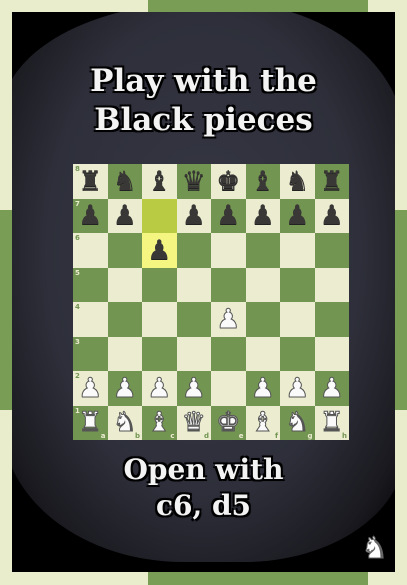  What do you see at coordinates (159, 215) in the screenshot?
I see `square-c7` at bounding box center [159, 215].